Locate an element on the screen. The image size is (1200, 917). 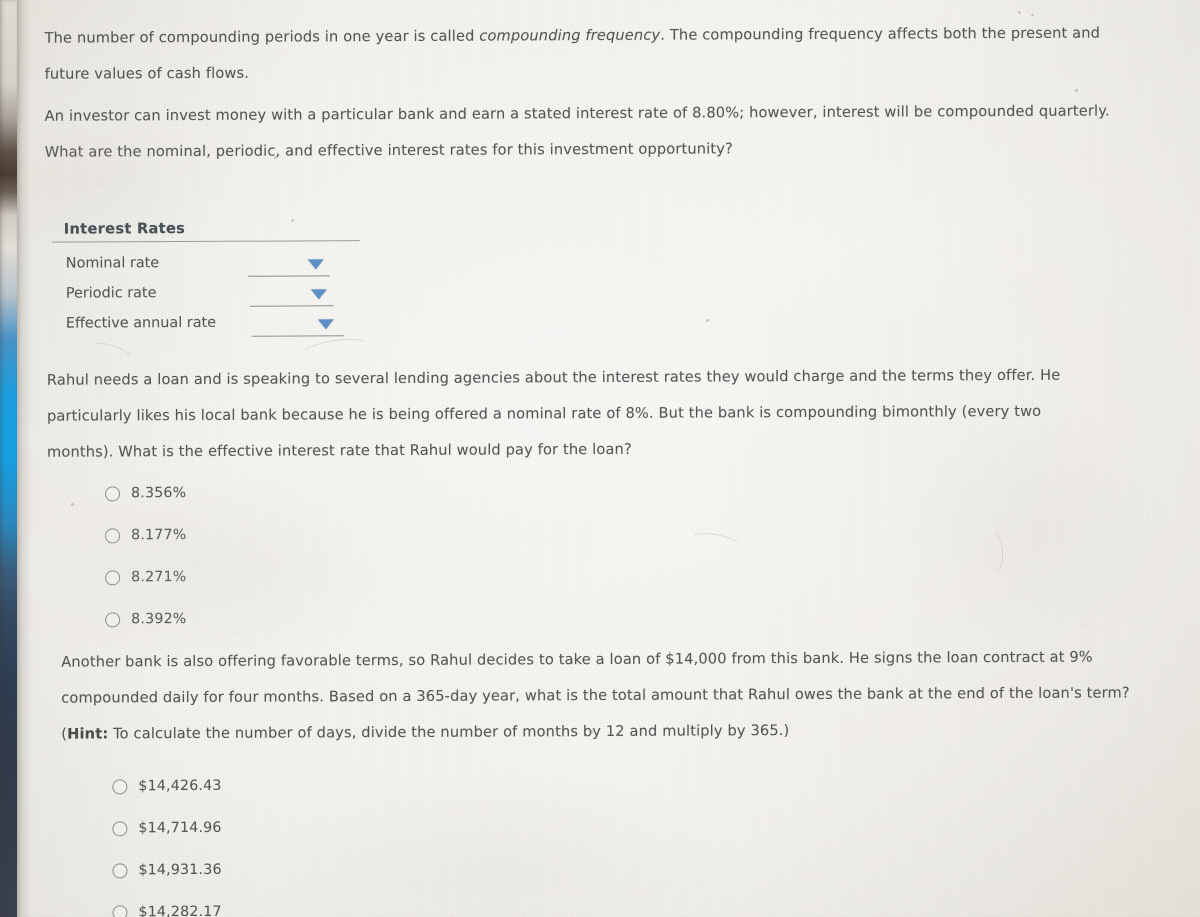
option-loan-amount-2: $14,714.96 is located at coordinates (167, 828).